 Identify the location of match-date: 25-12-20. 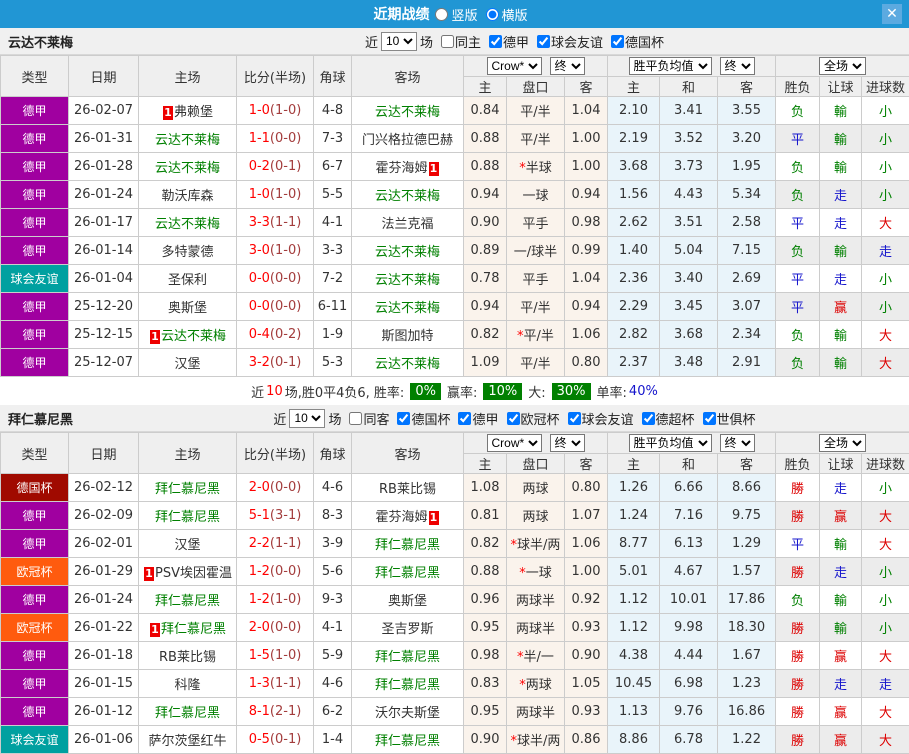
(104, 307).